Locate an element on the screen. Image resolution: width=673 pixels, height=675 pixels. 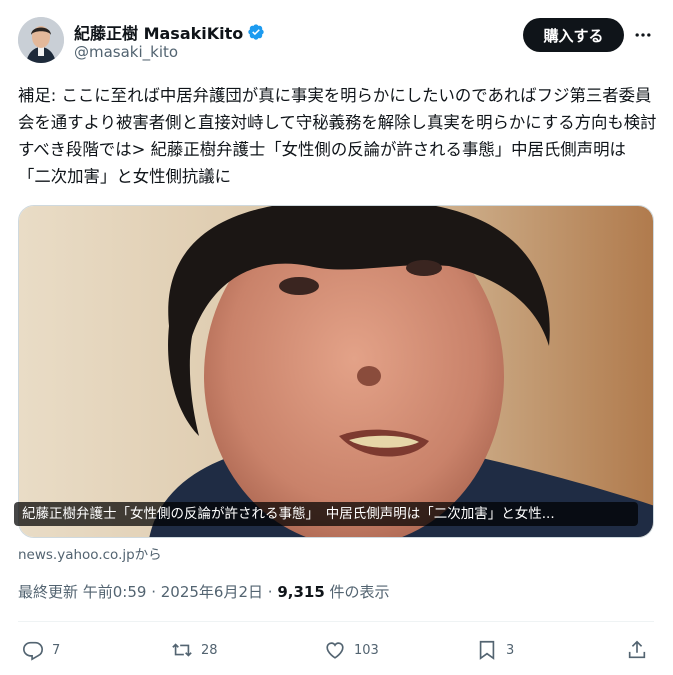
retweet-button: 28 is located at coordinates (194, 650).